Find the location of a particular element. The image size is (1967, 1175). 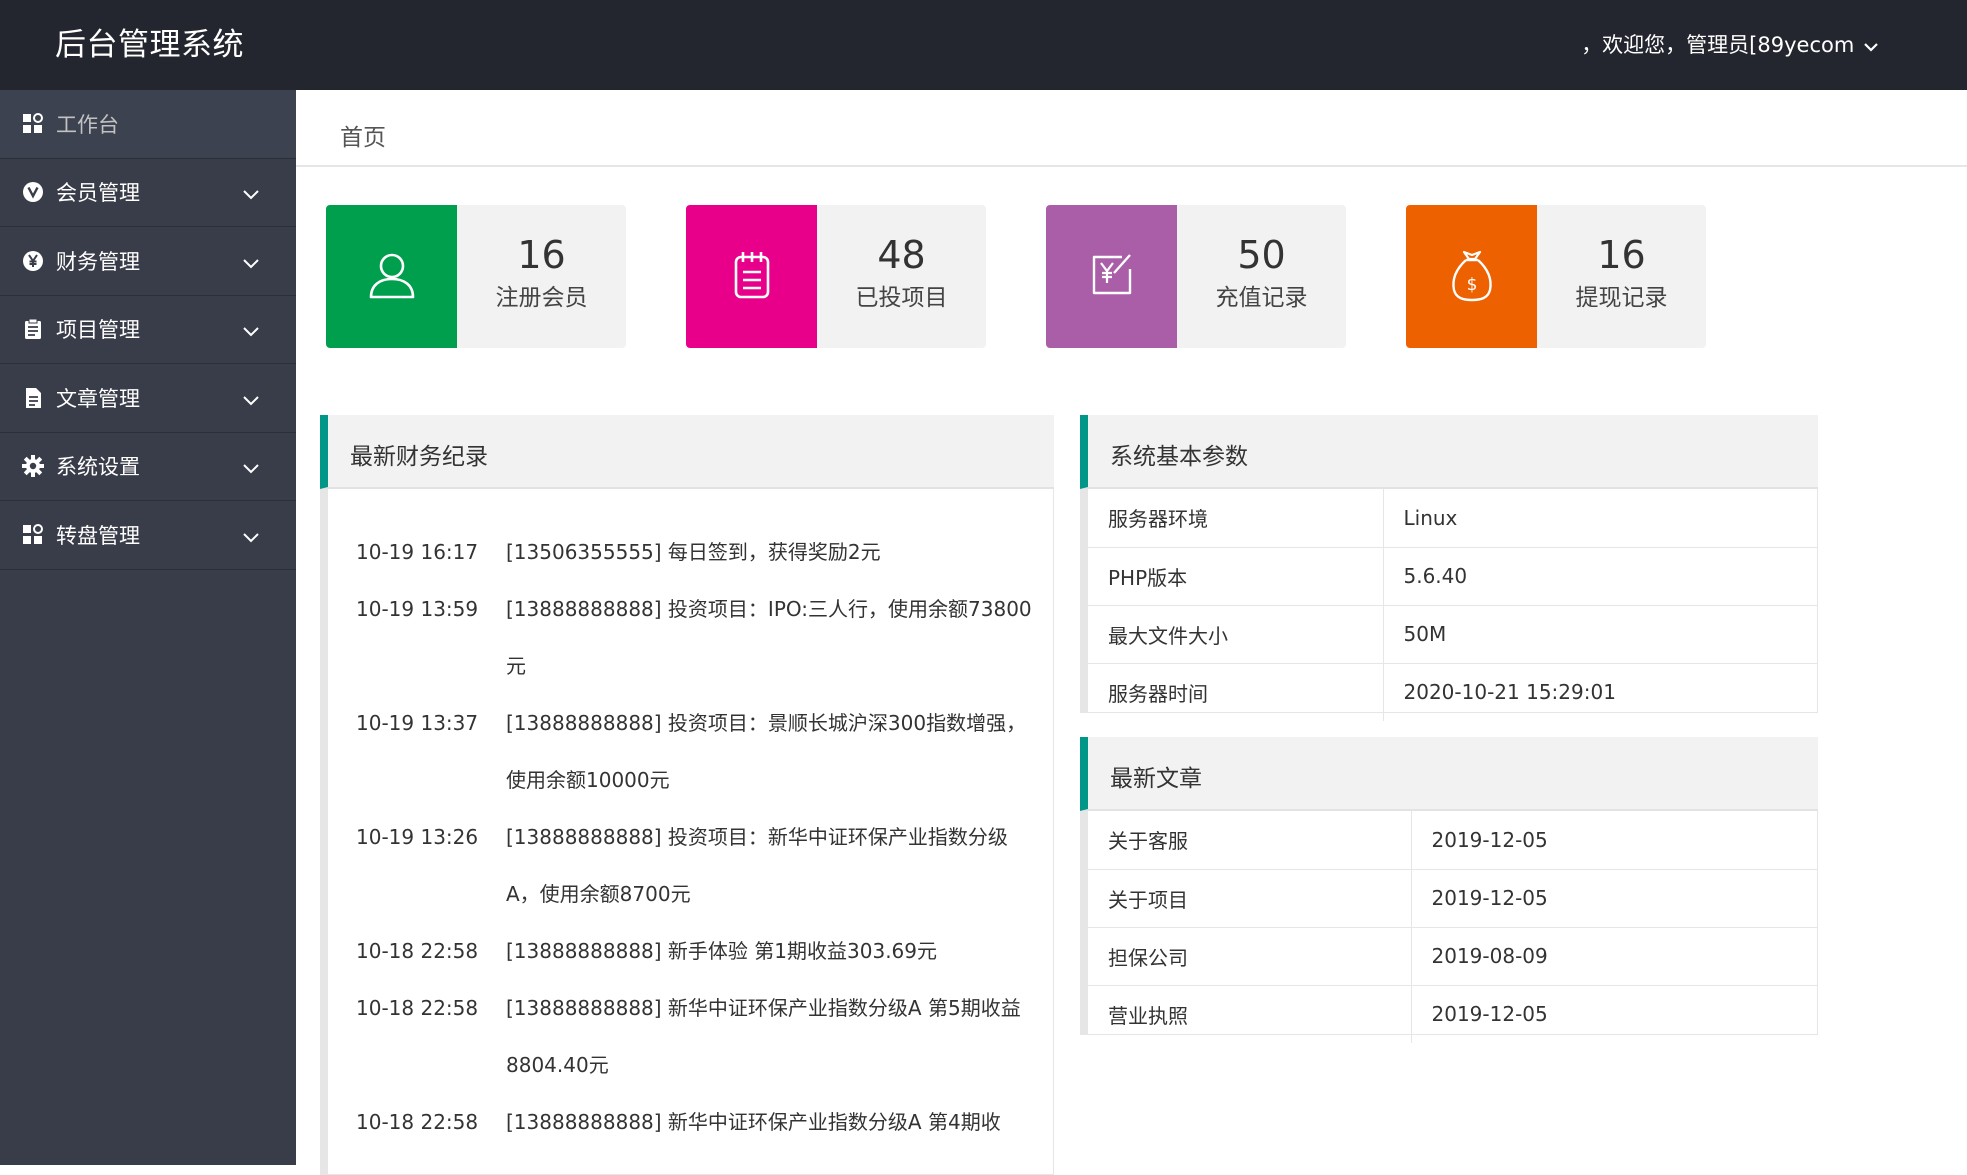

article-title: 担保公司 is located at coordinates (1250, 956).